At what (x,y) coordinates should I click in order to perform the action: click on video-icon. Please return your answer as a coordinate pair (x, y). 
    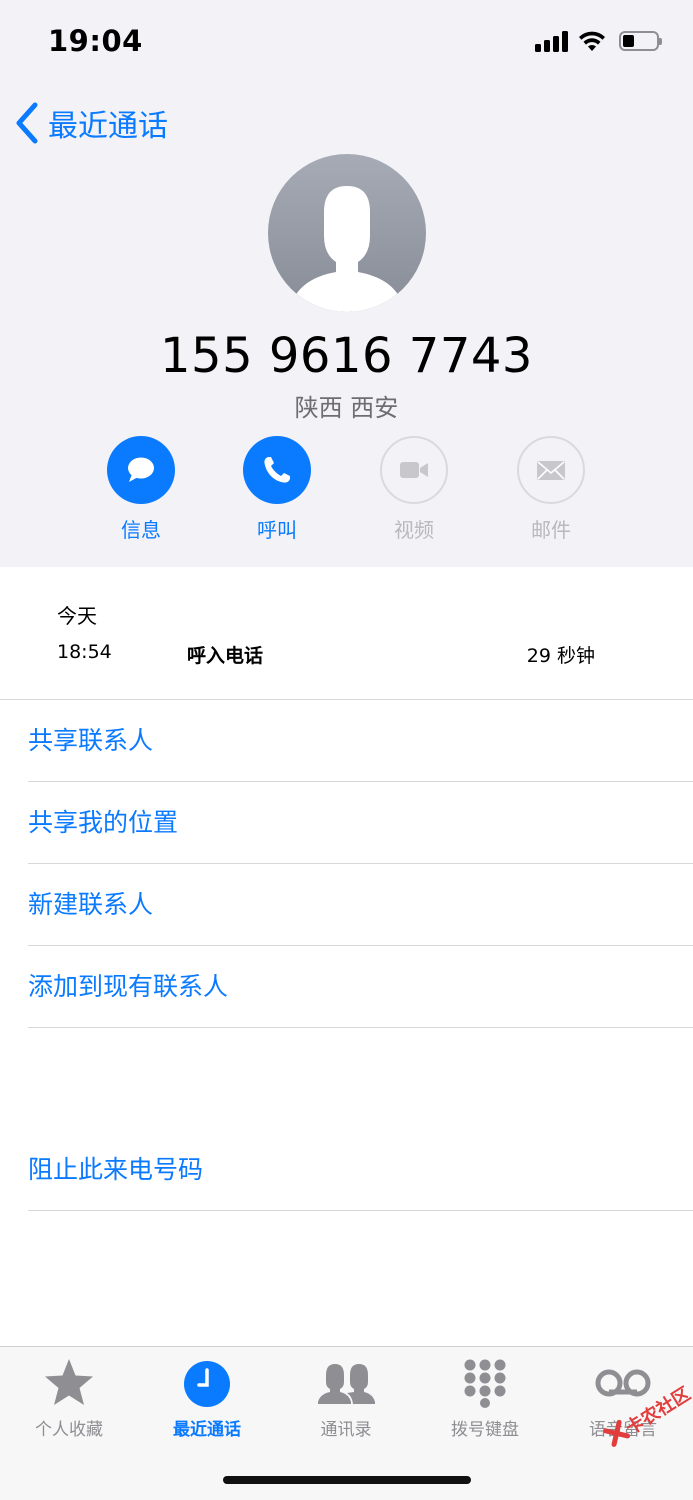
    Looking at the image, I should click on (414, 470).